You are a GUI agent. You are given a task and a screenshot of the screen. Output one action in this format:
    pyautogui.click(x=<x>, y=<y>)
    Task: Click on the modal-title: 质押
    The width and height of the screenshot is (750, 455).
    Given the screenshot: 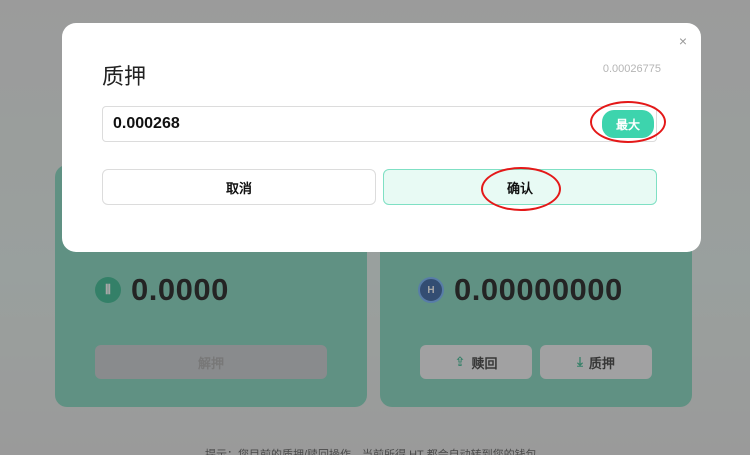 What is the action you would take?
    pyautogui.click(x=124, y=76)
    